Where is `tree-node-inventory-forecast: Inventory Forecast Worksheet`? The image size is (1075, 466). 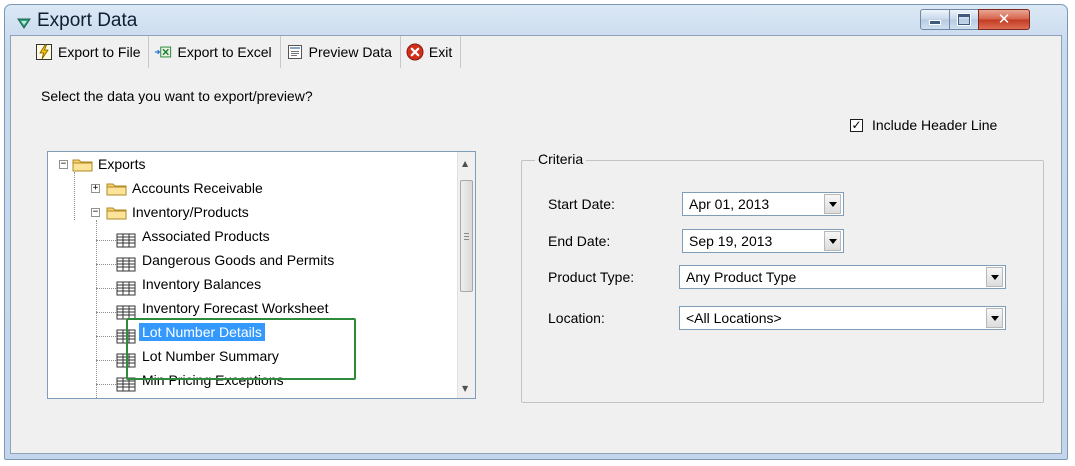 tree-node-inventory-forecast: Inventory Forecast Worksheet is located at coordinates (235, 308).